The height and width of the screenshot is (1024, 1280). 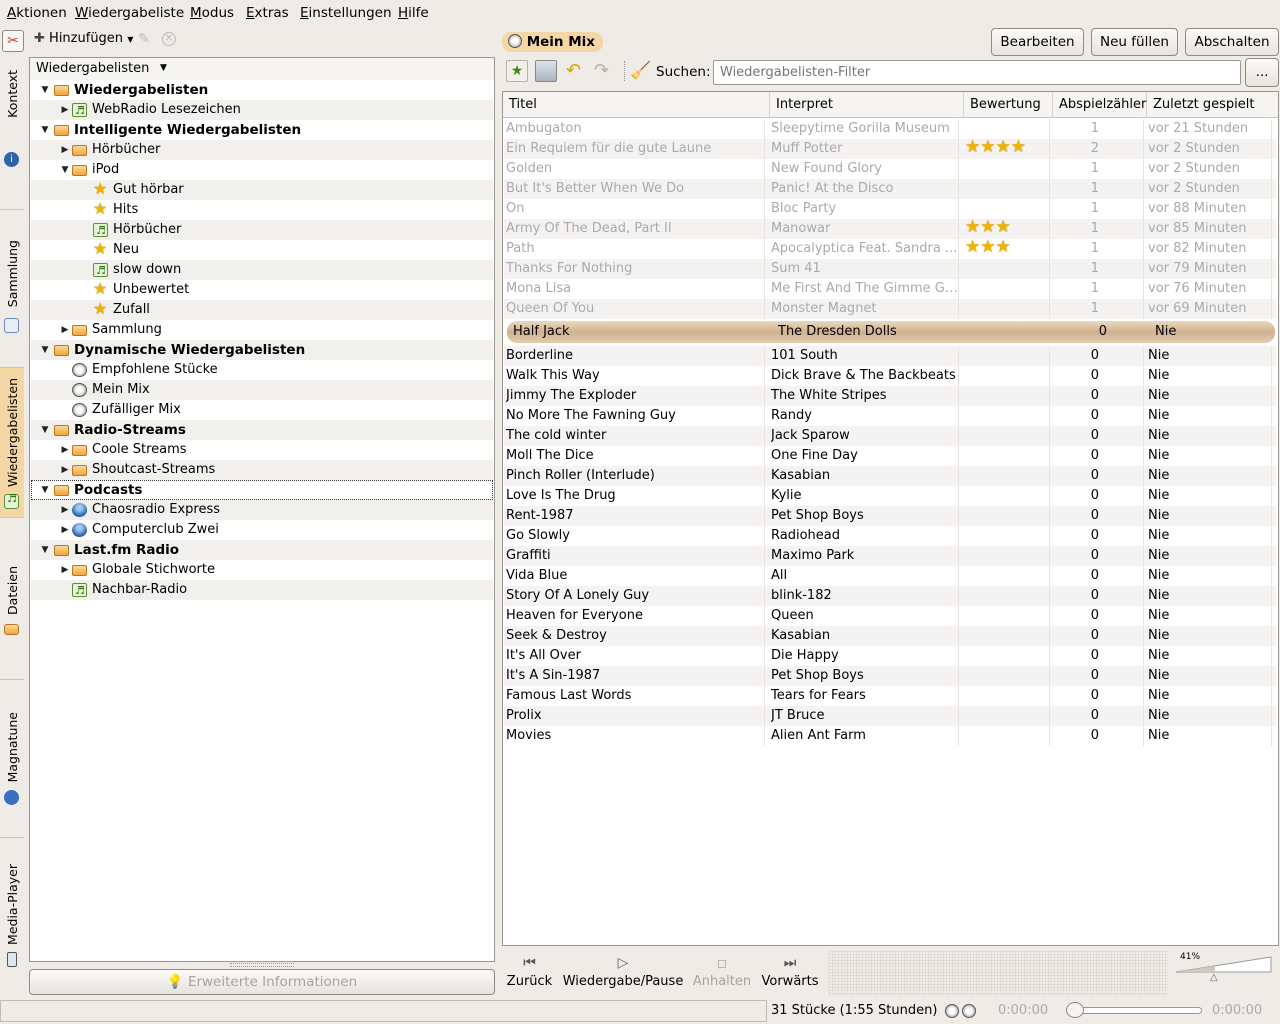 I want to click on play-pause-button: ▷ Wiedergabe/Pause, so click(x=623, y=973).